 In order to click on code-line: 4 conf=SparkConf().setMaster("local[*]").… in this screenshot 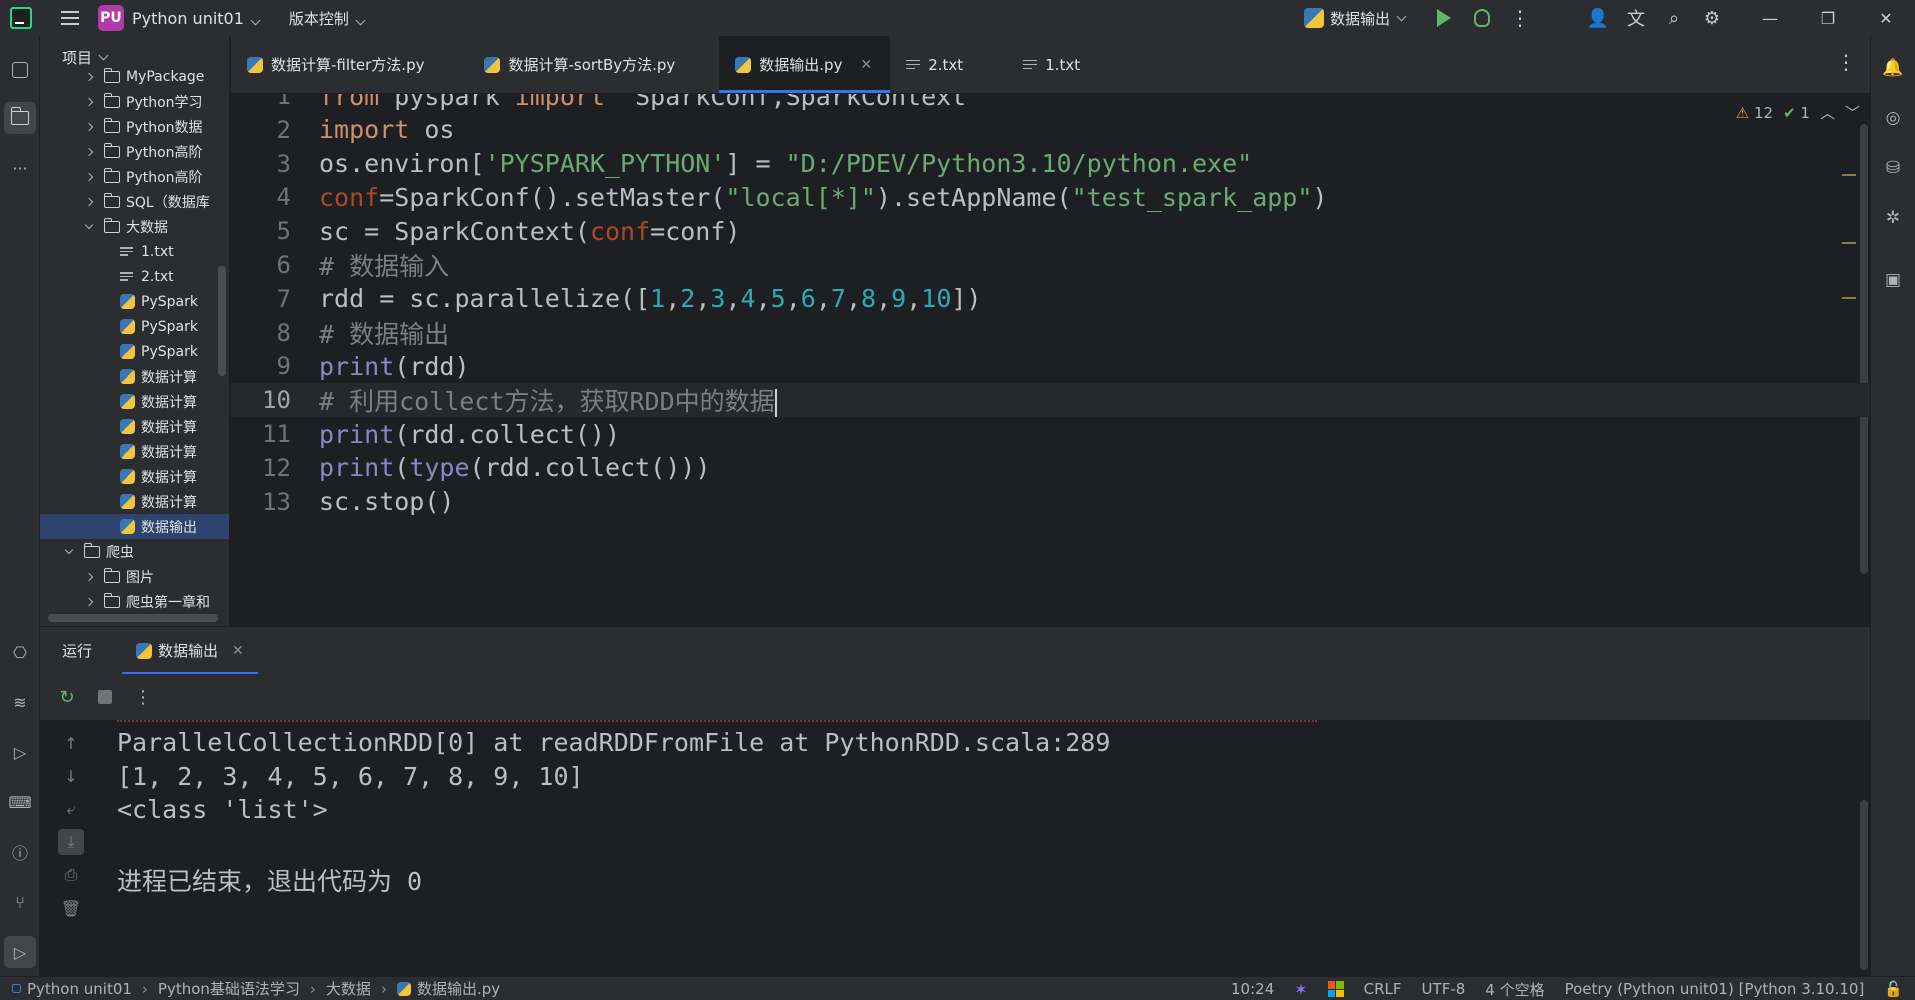, I will do `click(1050, 197)`.